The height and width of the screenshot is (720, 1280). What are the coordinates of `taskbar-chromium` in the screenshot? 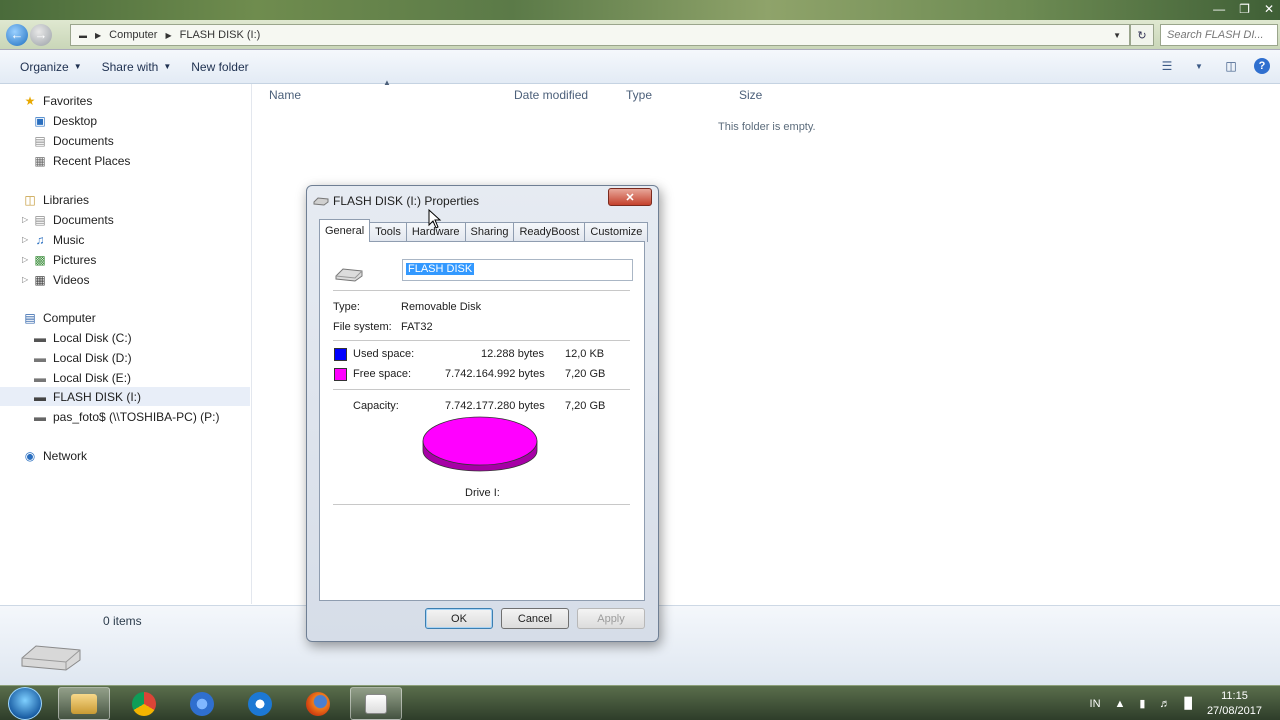 It's located at (202, 703).